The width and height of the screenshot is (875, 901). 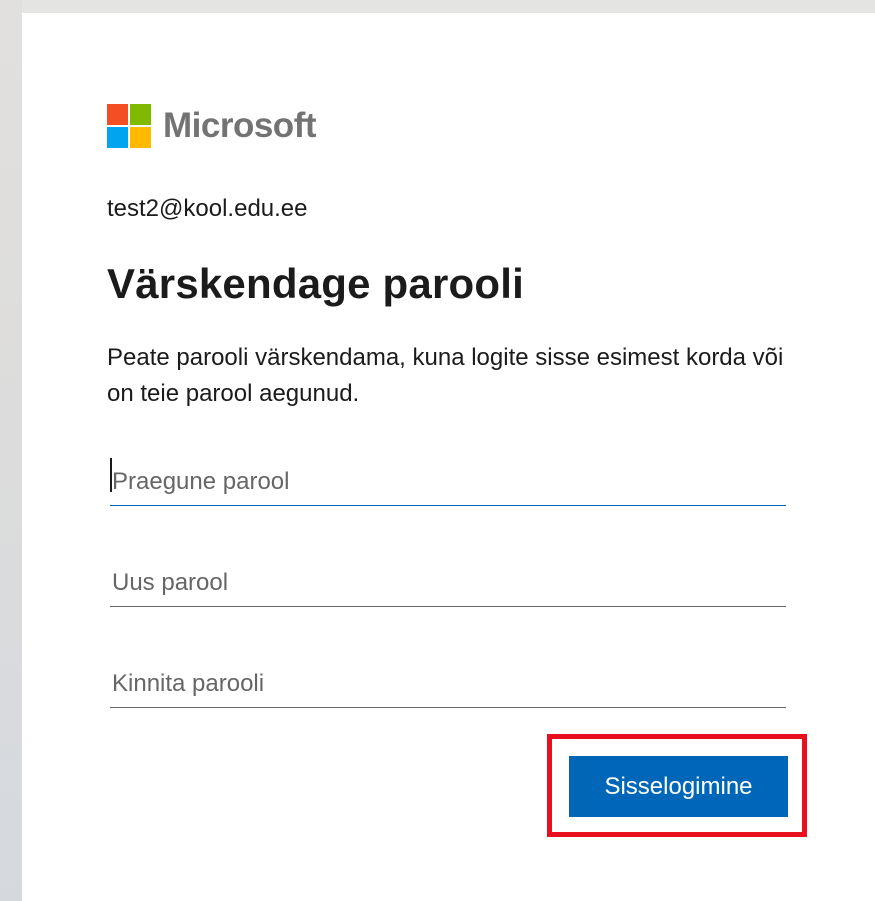 What do you see at coordinates (240, 125) in the screenshot?
I see `logo-wordmark: Microsoft` at bounding box center [240, 125].